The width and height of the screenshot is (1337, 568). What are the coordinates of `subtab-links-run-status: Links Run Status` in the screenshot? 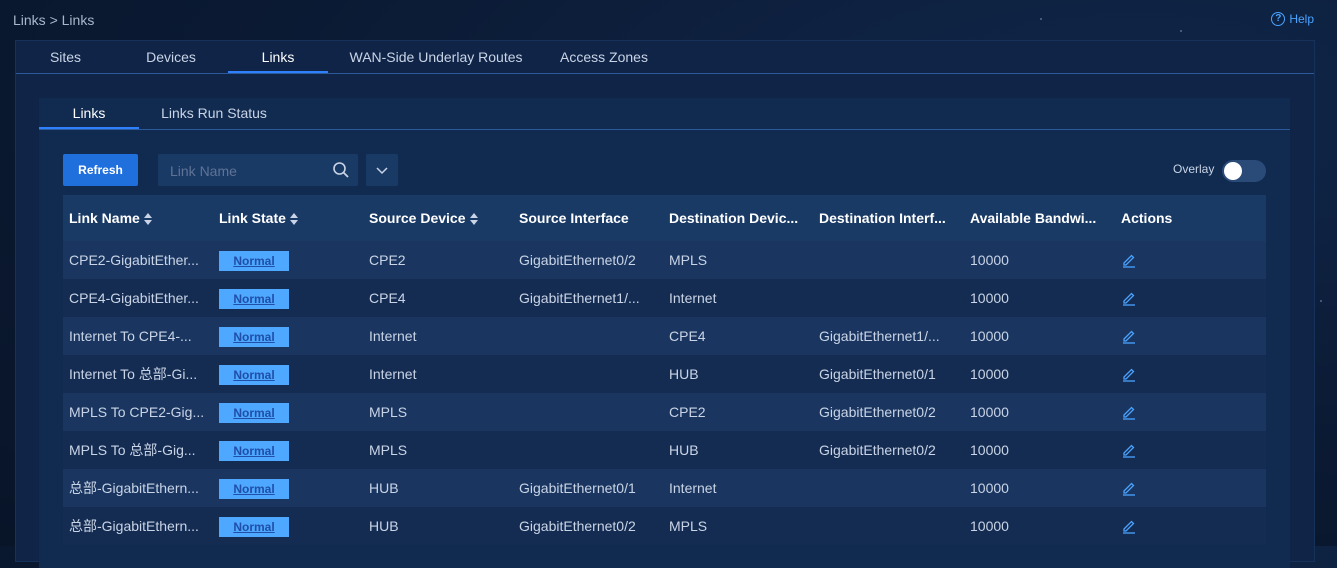 It's located at (214, 113).